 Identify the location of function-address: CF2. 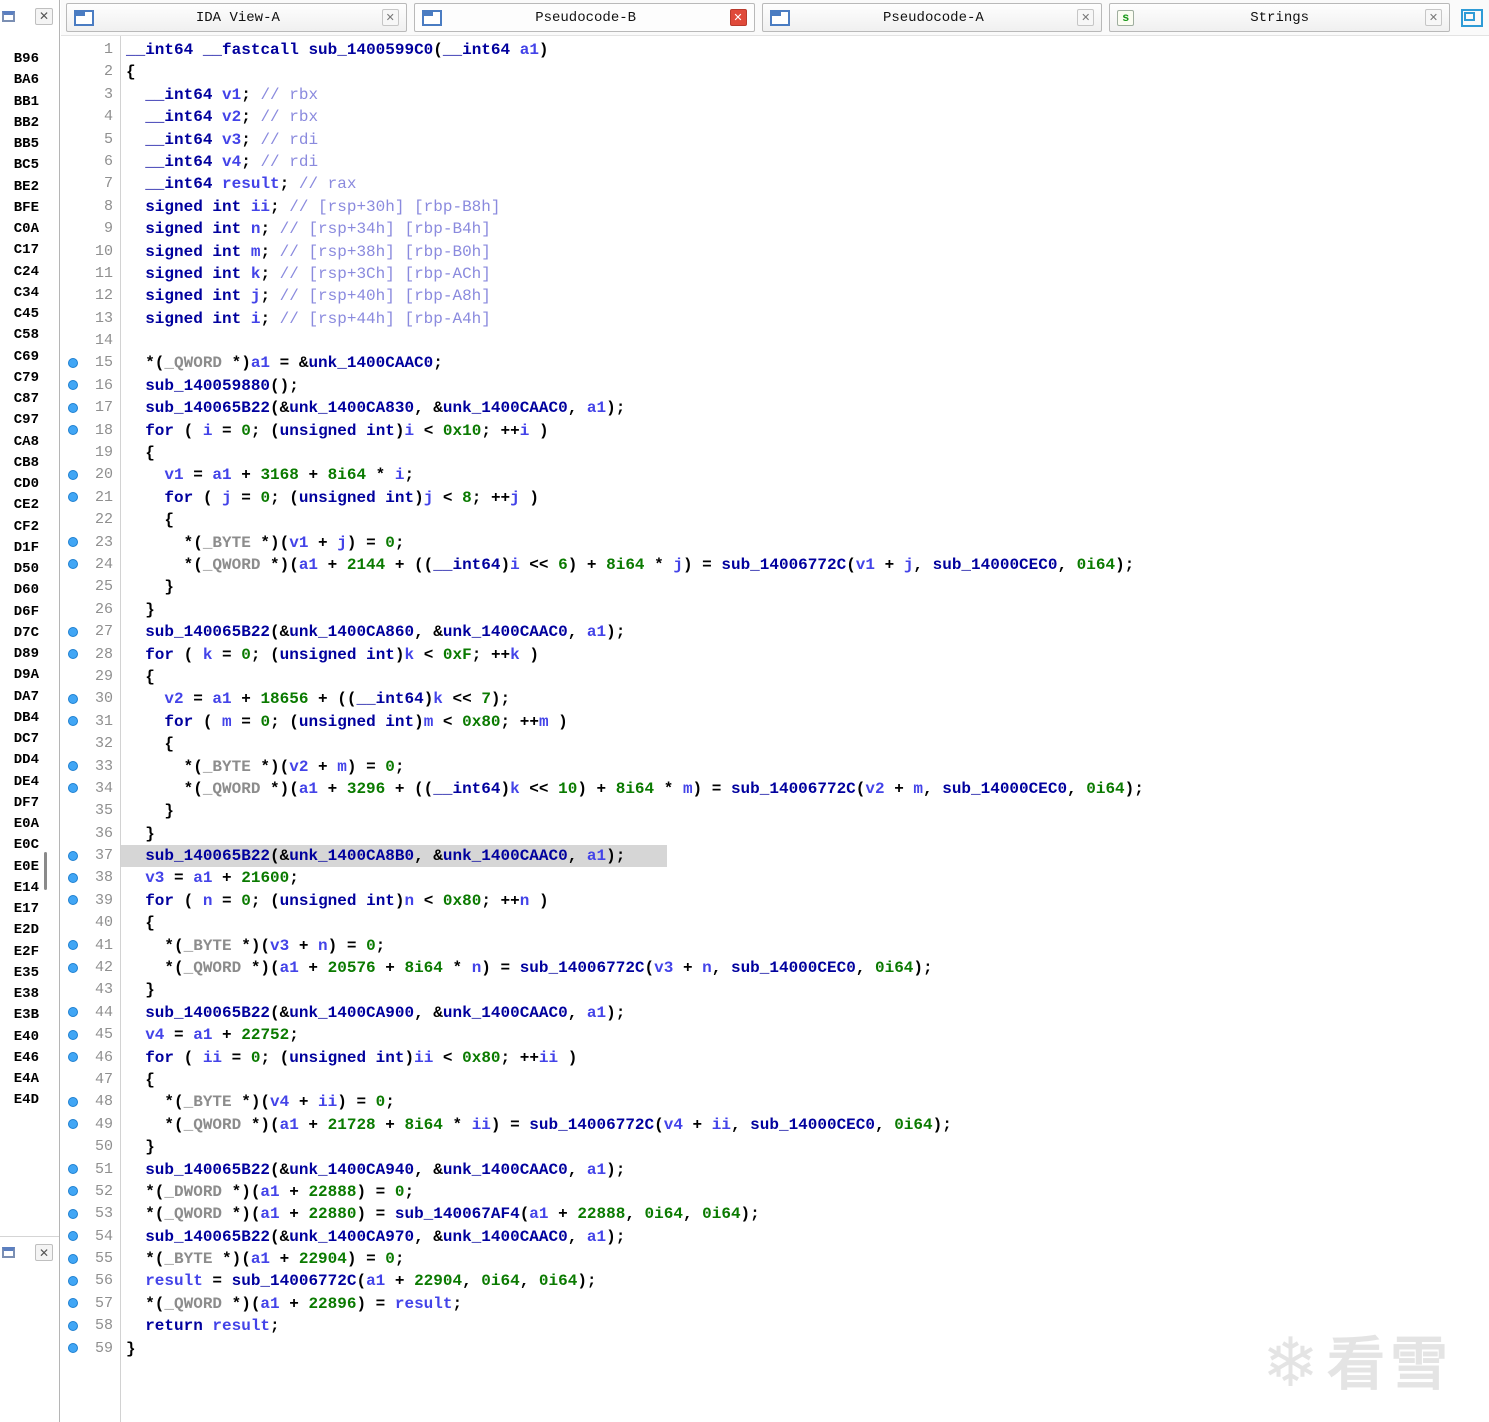
(21, 527).